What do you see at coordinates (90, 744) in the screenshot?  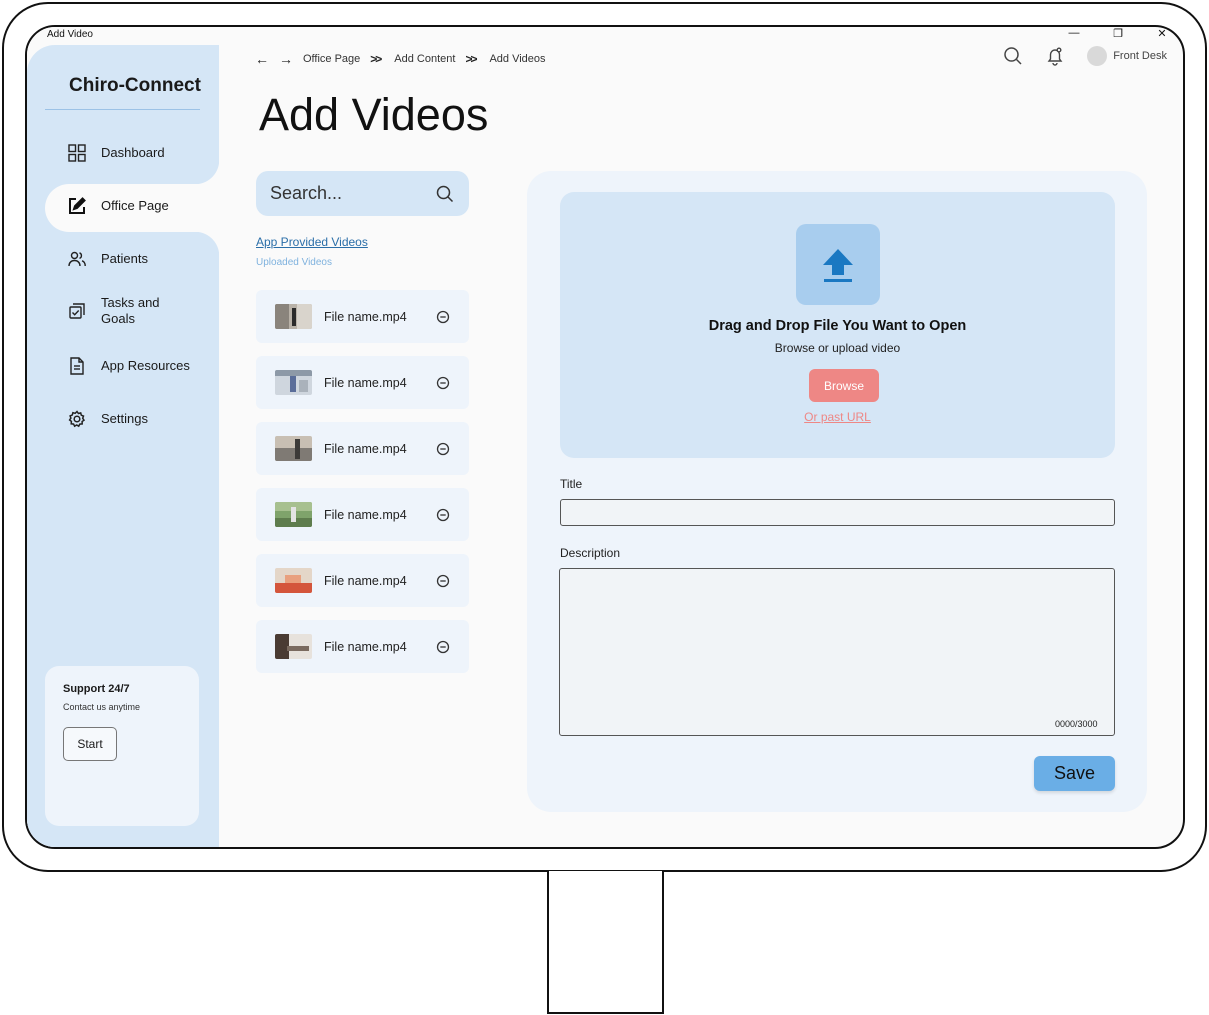 I see `start-button: Start` at bounding box center [90, 744].